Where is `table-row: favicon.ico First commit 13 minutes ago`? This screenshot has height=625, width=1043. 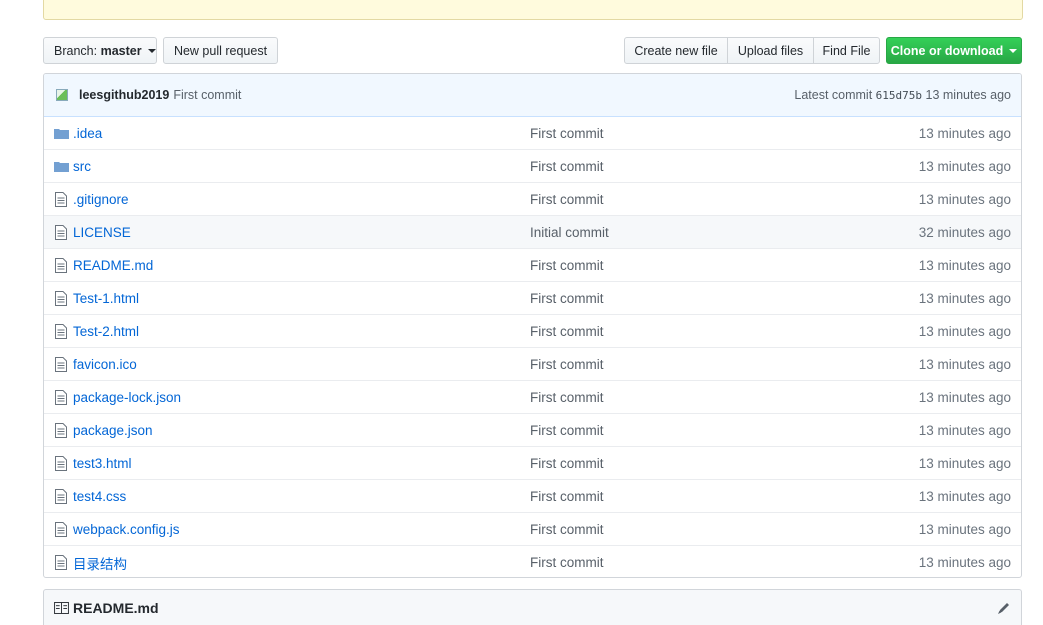 table-row: favicon.ico First commit 13 minutes ago is located at coordinates (532, 364).